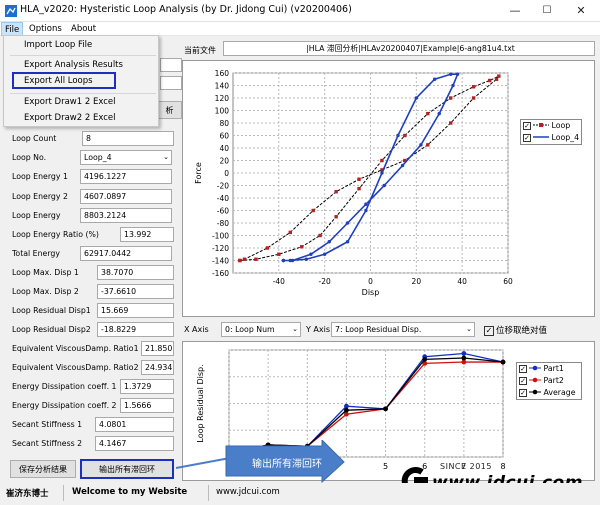 This screenshot has width=600, height=505. Describe the element at coordinates (552, 139) in the screenshot. I see `legend-item-loop4: ✓ Loop_4` at that location.